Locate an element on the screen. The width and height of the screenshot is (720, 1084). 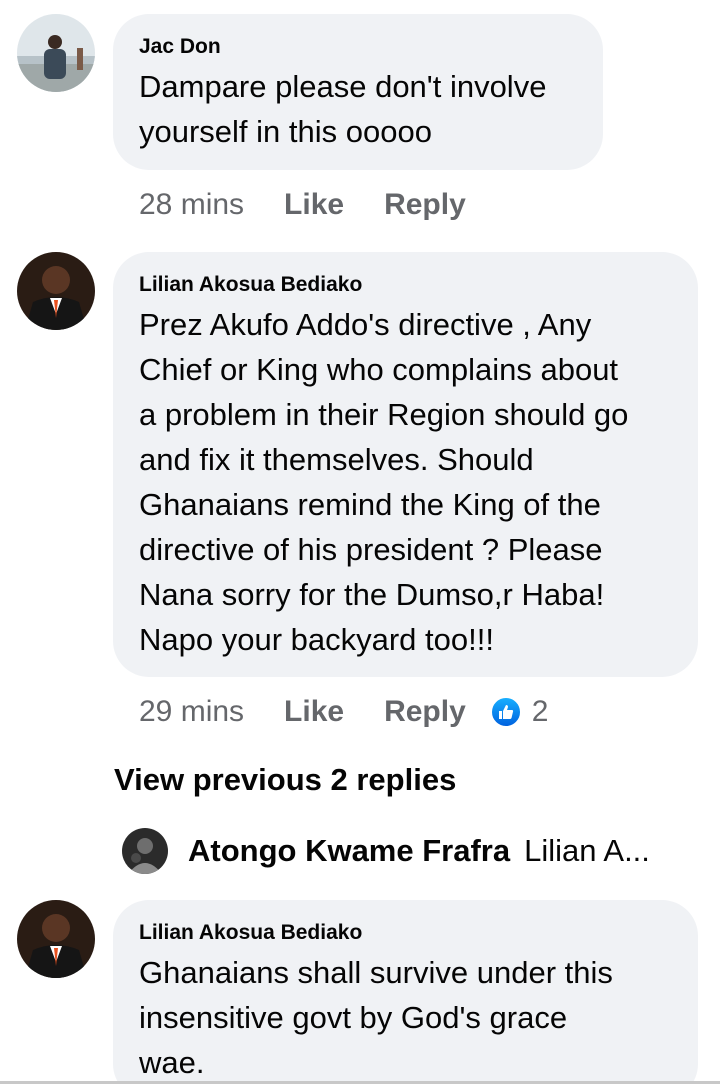
comment-actions: 28 mins Like Reply is located at coordinates (302, 205).